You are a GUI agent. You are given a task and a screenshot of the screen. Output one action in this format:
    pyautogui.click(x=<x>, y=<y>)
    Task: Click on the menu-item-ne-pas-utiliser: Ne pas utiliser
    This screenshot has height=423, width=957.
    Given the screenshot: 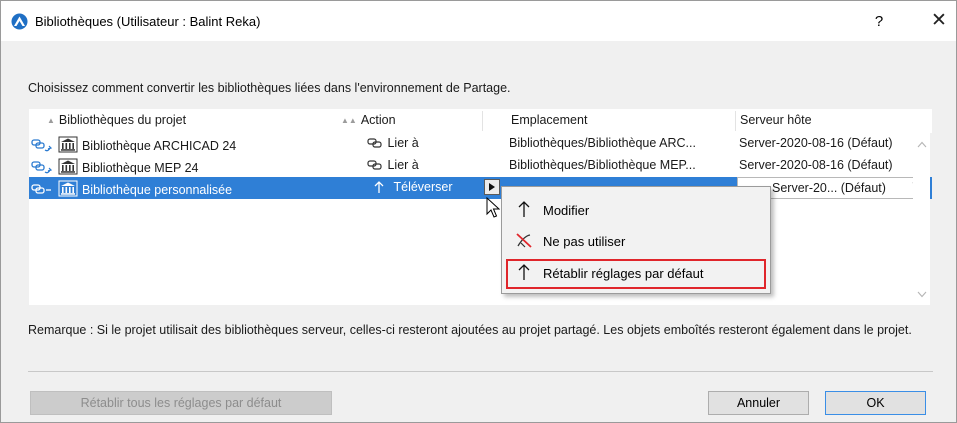 What is the action you would take?
    pyautogui.click(x=636, y=242)
    